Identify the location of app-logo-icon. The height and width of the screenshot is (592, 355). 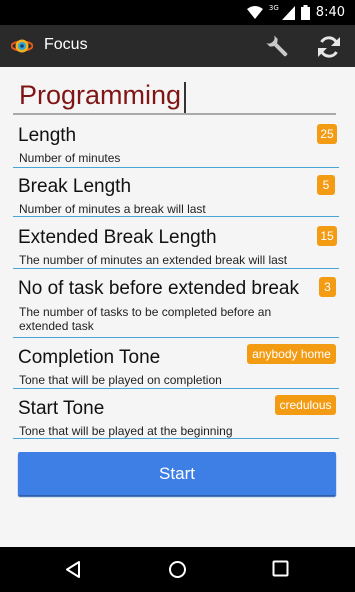
(22, 46).